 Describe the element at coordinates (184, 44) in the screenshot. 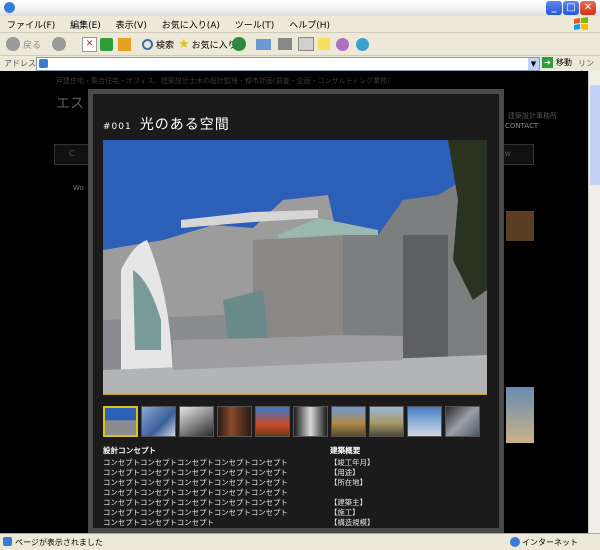

I see `star-icon: ★` at that location.